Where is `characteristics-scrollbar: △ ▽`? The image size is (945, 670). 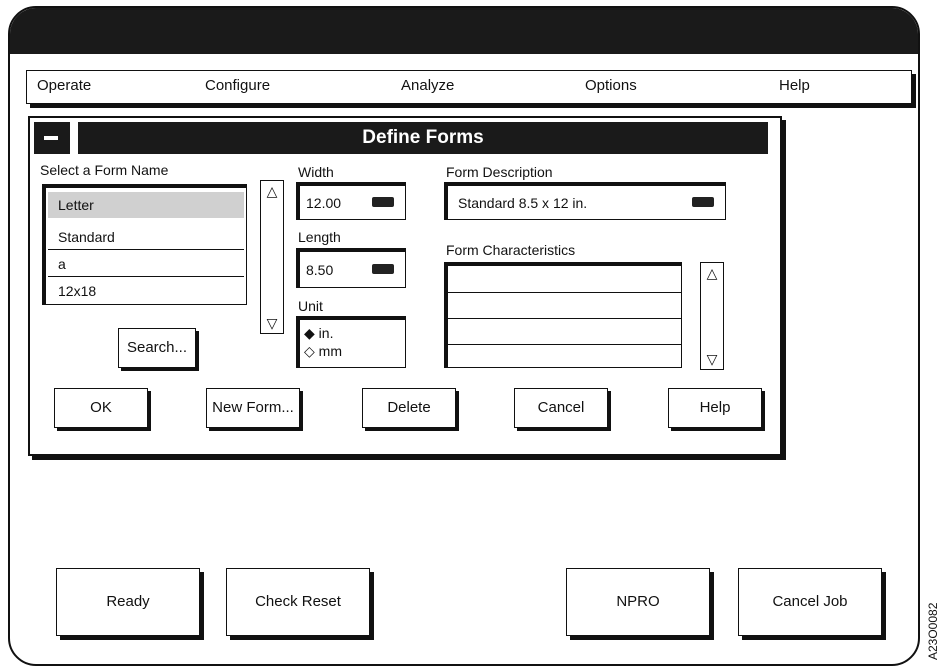 characteristics-scrollbar: △ ▽ is located at coordinates (712, 316).